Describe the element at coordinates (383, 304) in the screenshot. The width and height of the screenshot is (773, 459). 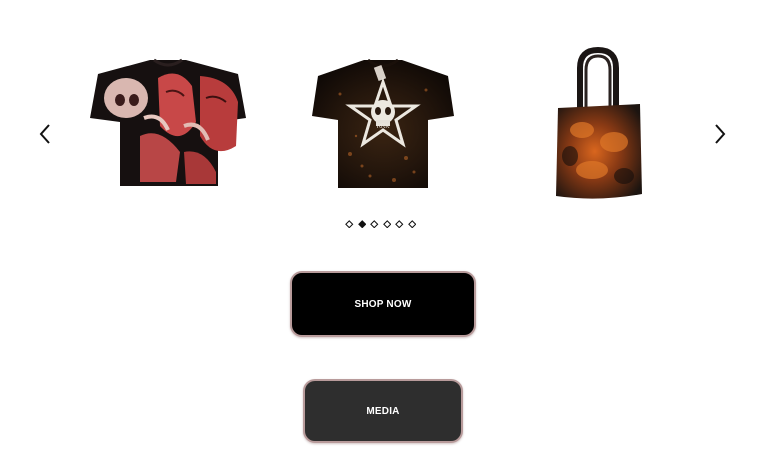
I see `shop-now-button: SHOP NOW` at that location.